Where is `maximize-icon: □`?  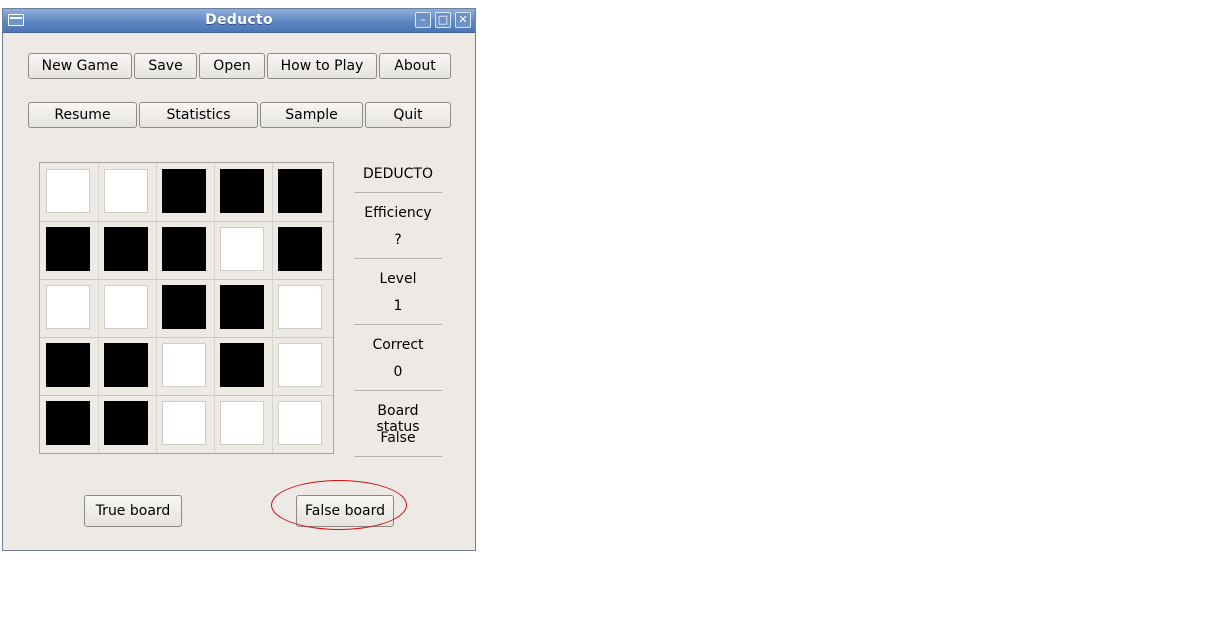 maximize-icon: □ is located at coordinates (443, 20).